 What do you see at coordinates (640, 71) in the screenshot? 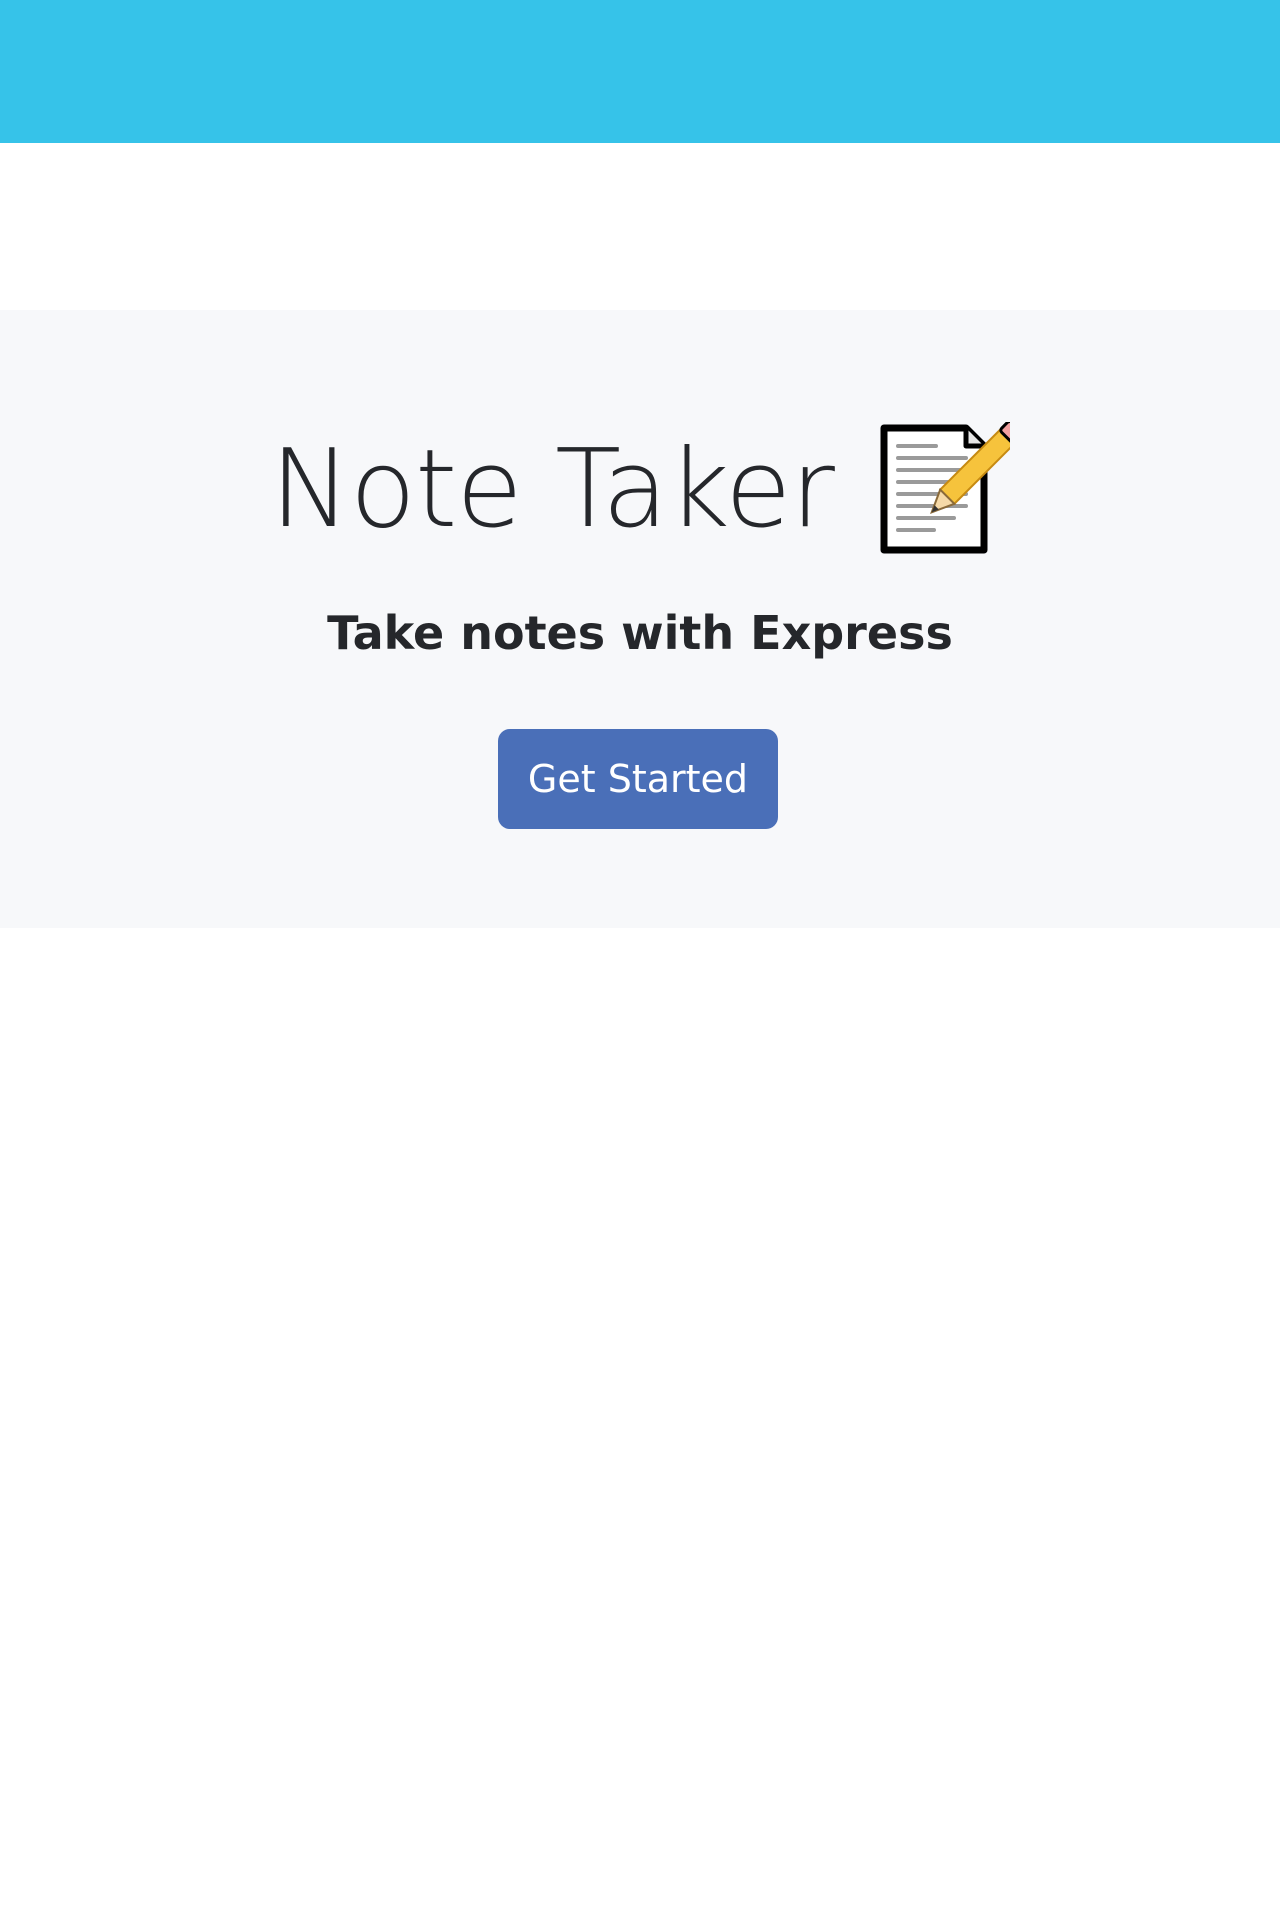
I see `top-navbar` at bounding box center [640, 71].